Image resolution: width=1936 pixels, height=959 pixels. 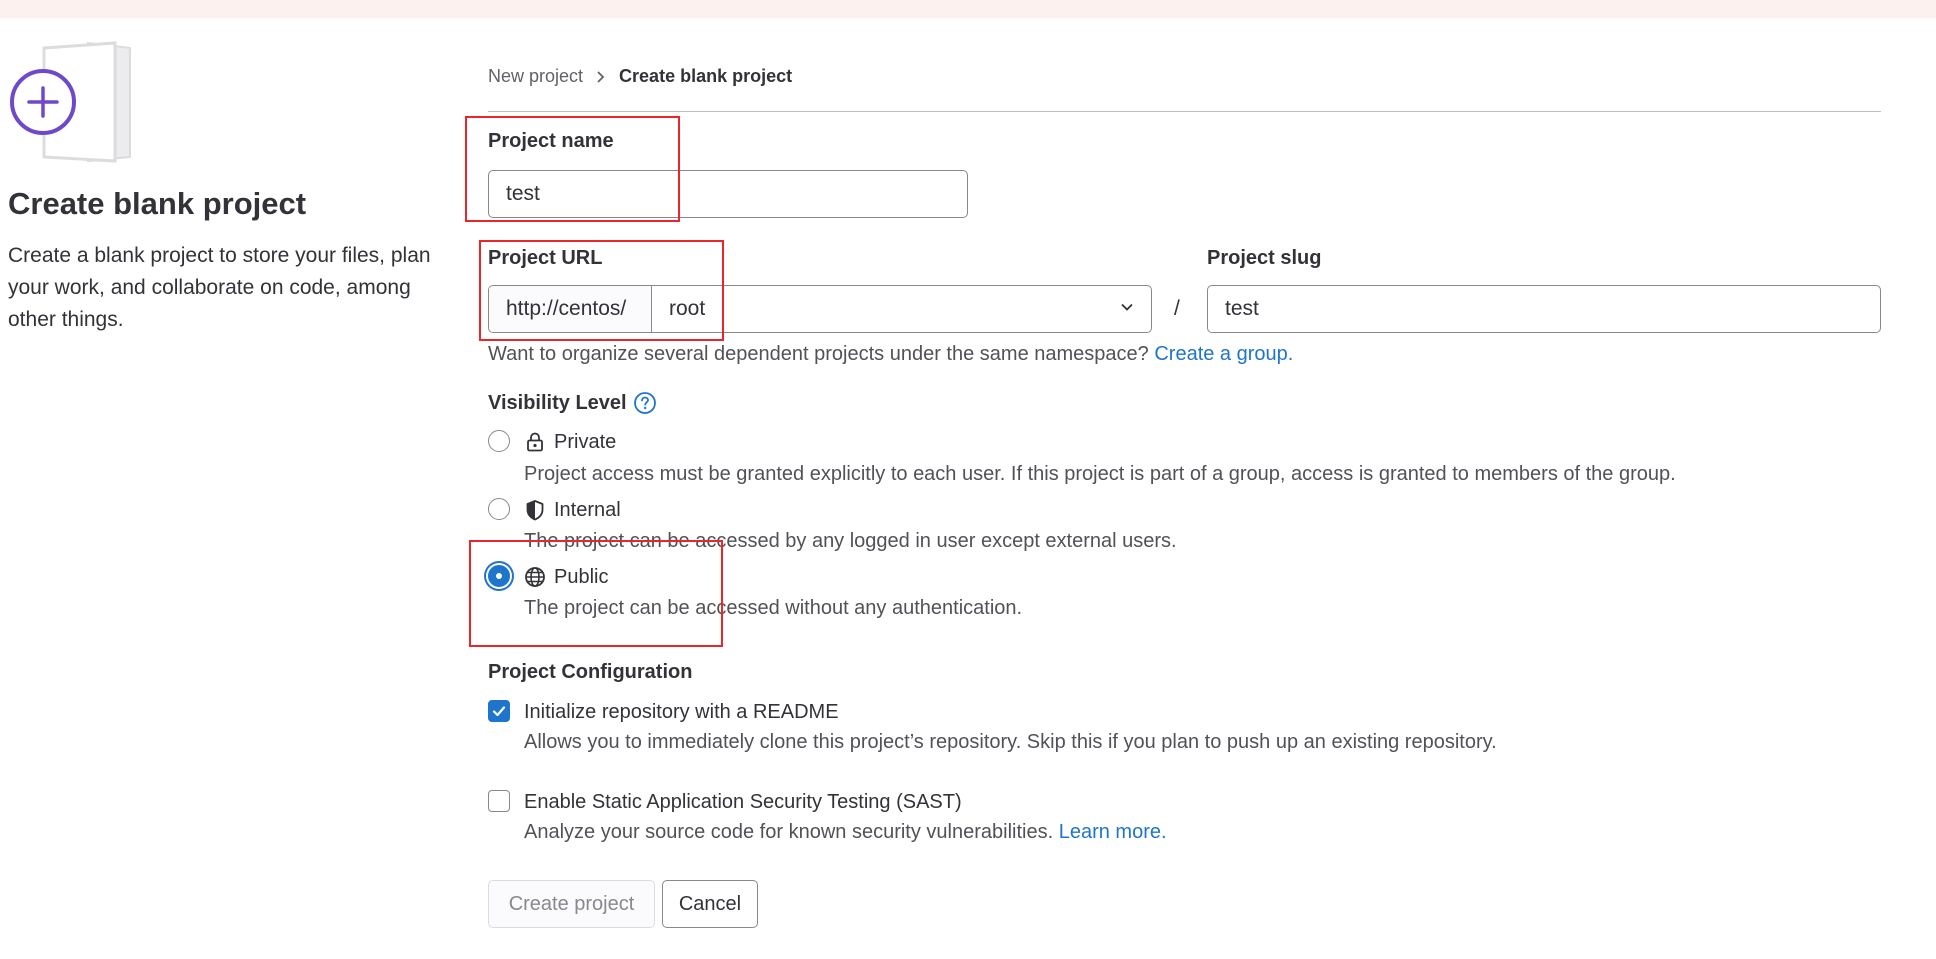 I want to click on header-divider, so click(x=1184, y=111).